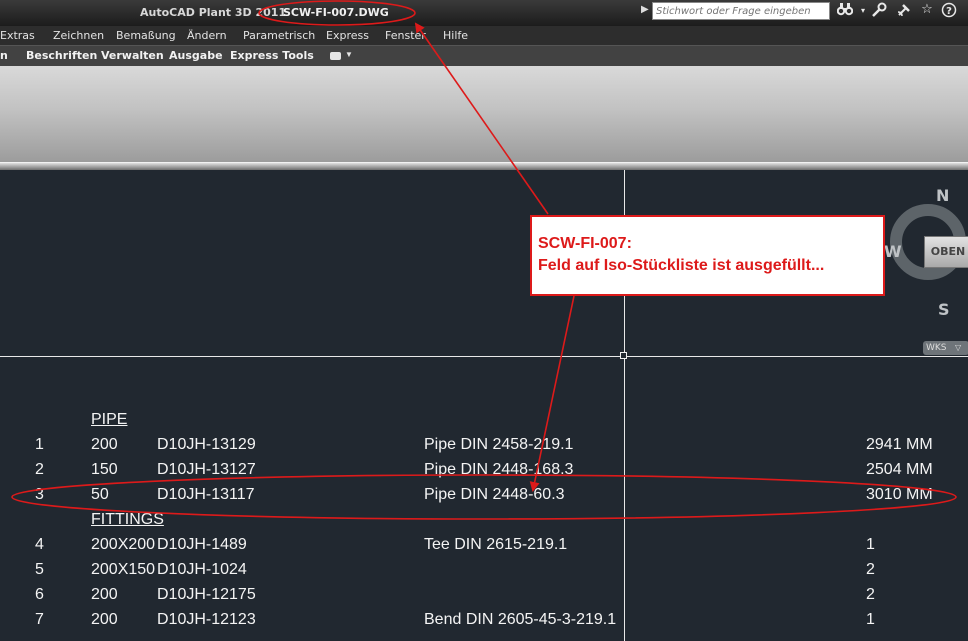 This screenshot has width=968, height=641. Describe the element at coordinates (623, 355) in the screenshot. I see `crosshair-pickbox` at that location.